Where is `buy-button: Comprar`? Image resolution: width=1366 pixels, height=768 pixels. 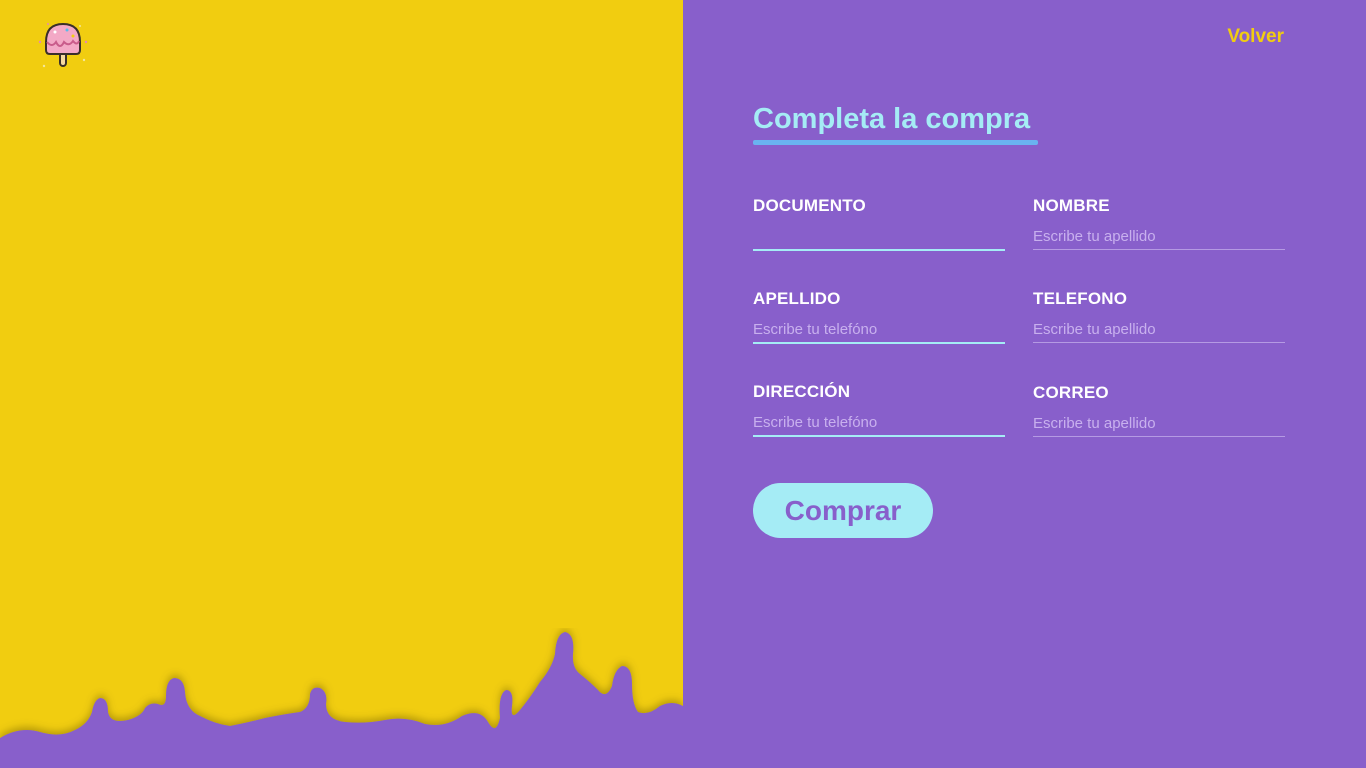
buy-button: Comprar is located at coordinates (843, 510).